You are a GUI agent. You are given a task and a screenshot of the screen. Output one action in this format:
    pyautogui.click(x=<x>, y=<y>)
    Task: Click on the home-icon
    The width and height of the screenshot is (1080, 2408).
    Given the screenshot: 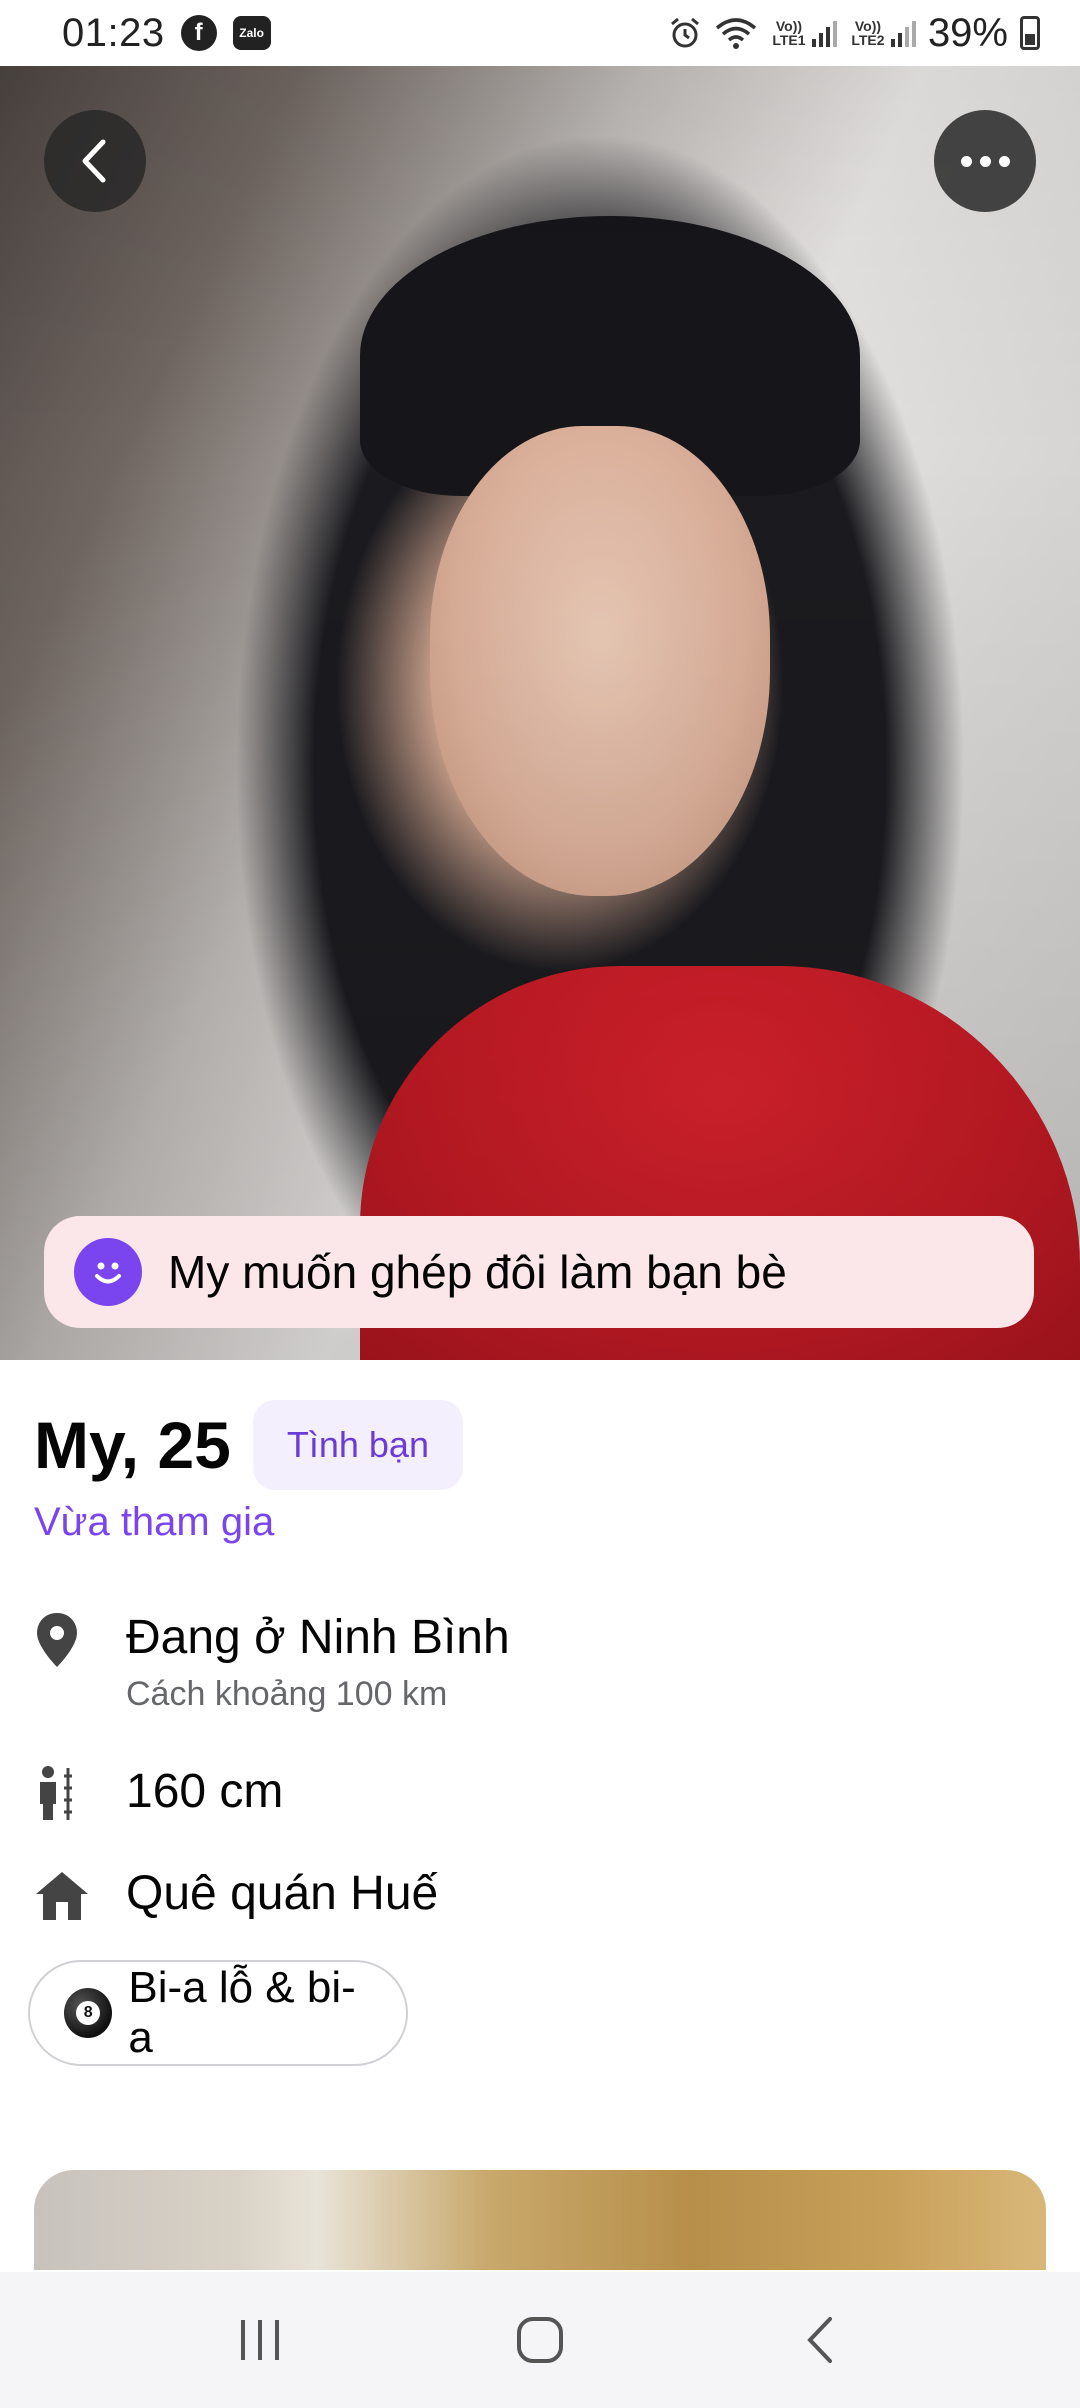 What is the action you would take?
    pyautogui.click(x=80, y=1896)
    